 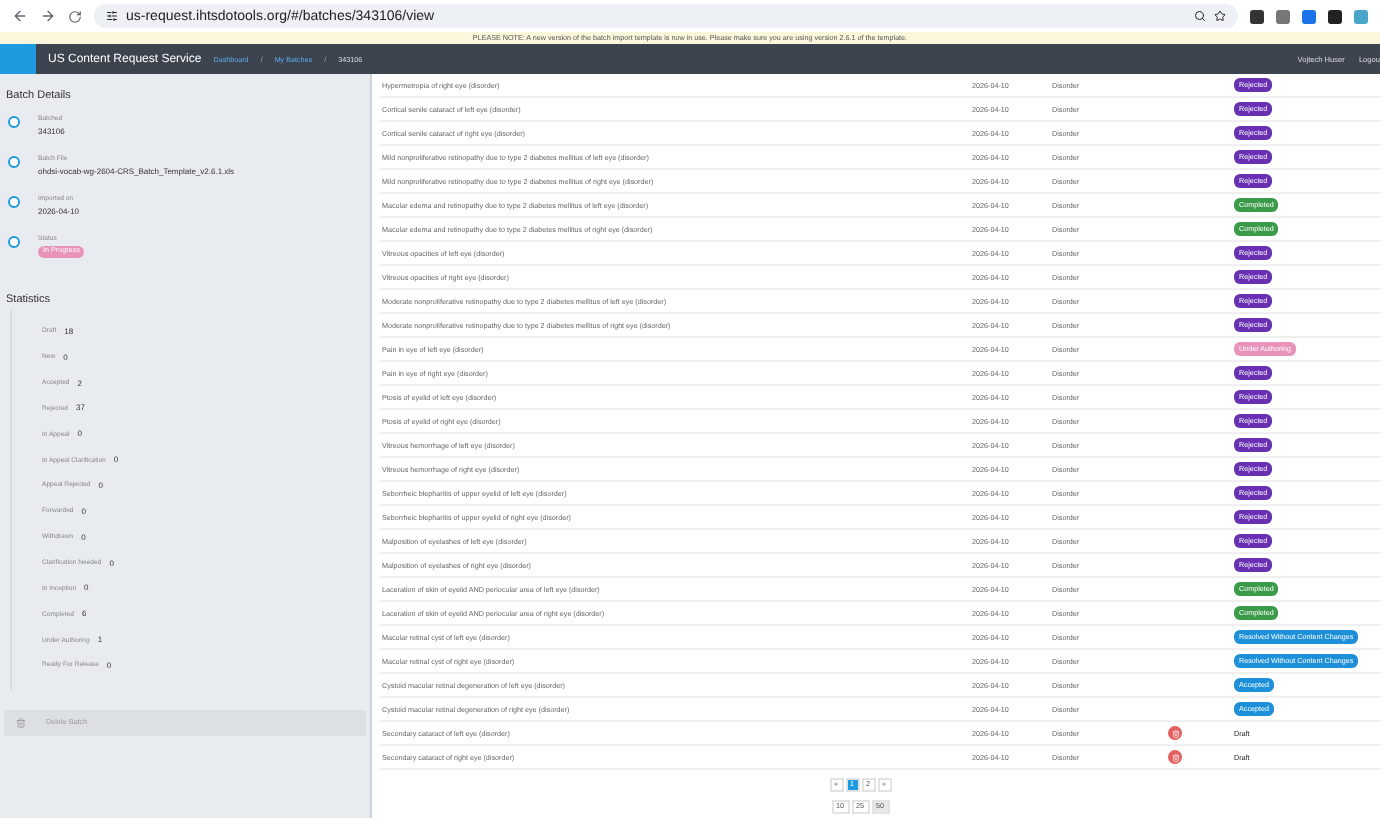 I want to click on zoom-icon, so click(x=1200, y=16).